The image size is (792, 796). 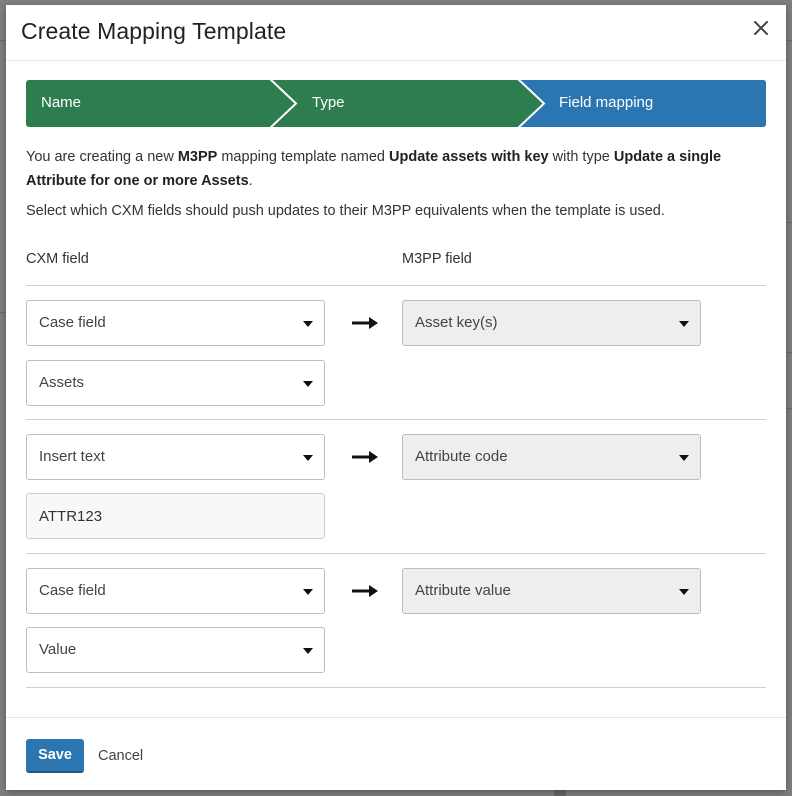 I want to click on cancel-button: Cancel, so click(x=120, y=756).